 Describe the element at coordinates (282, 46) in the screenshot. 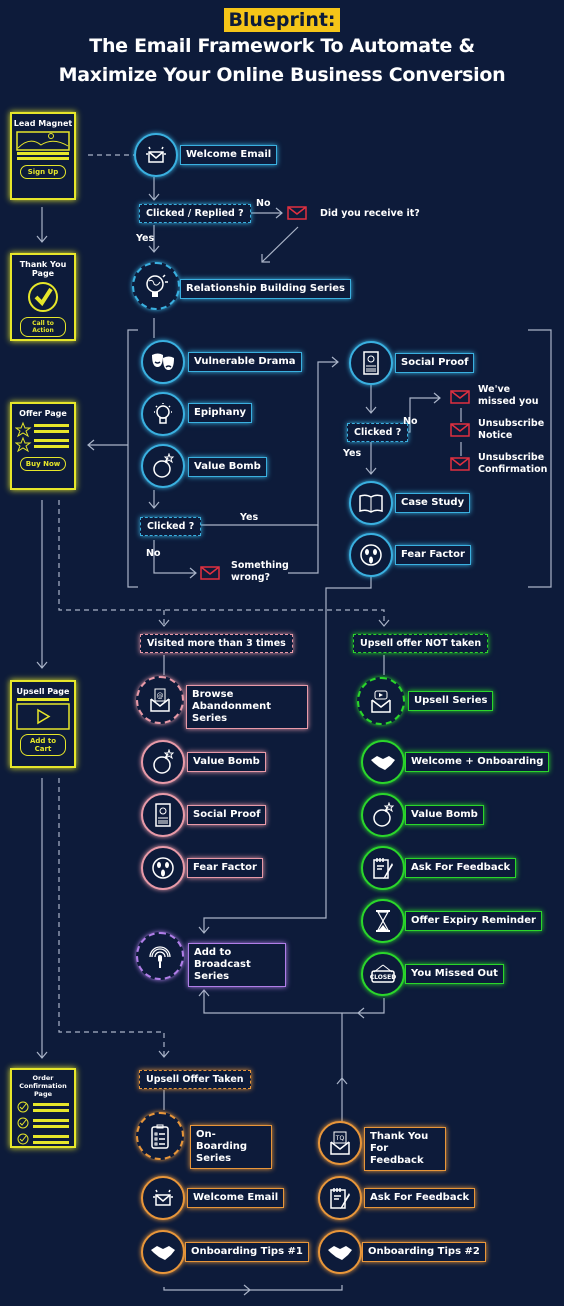

I see `page-title-line1: The Email Framework To Automate &` at that location.